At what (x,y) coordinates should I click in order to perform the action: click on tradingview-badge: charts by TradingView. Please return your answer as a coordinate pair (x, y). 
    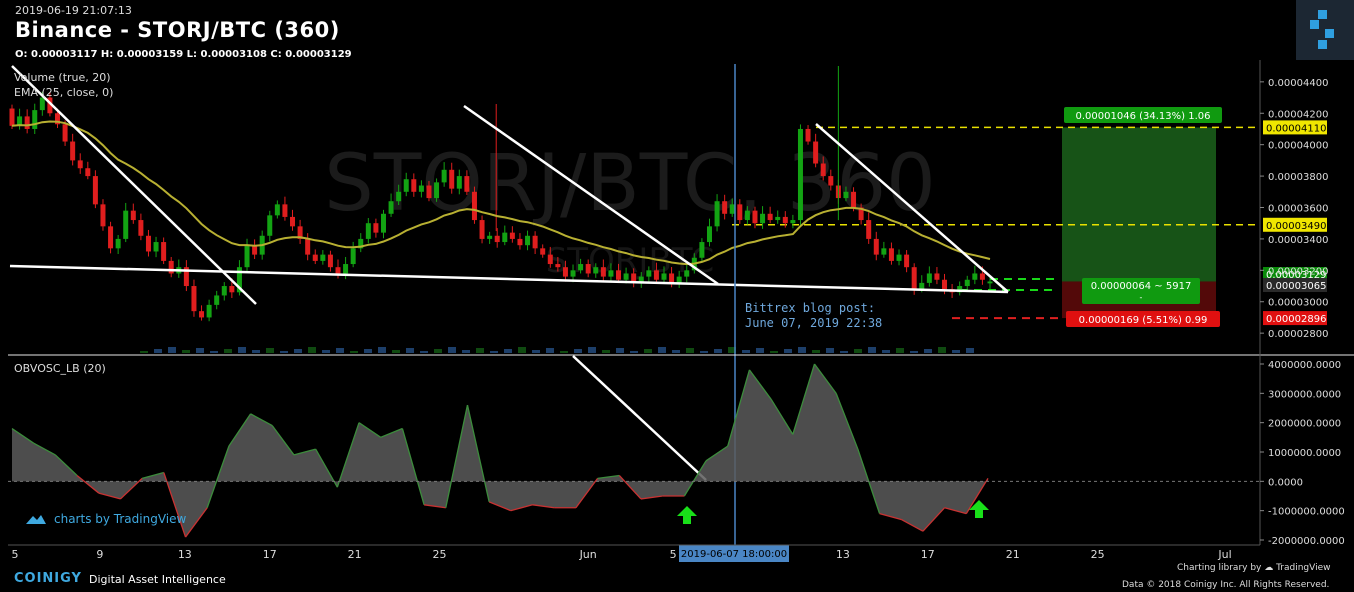
    Looking at the image, I should click on (105, 519).